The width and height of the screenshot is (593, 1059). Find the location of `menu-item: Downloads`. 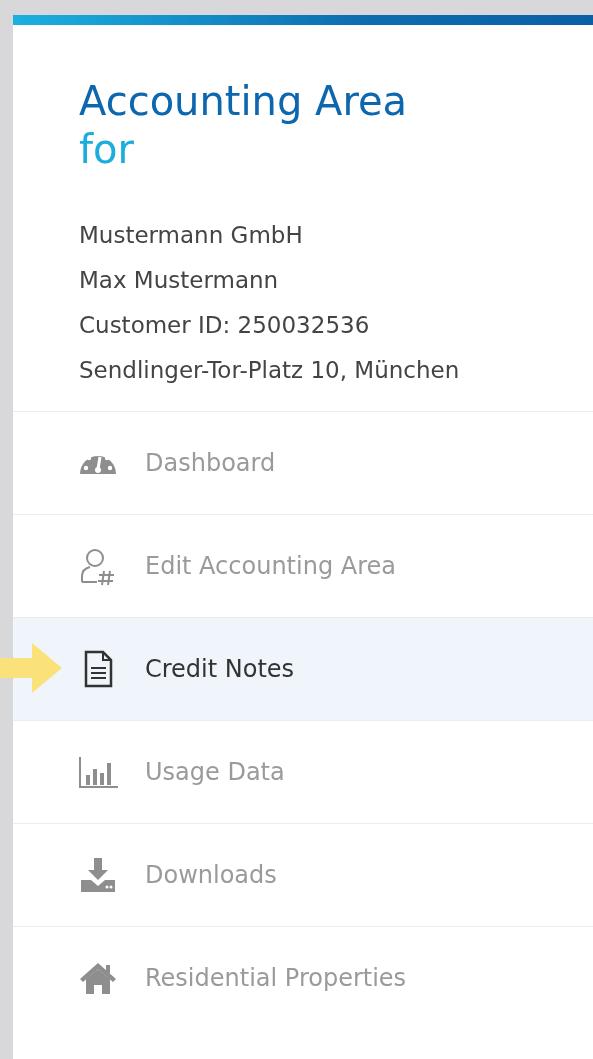

menu-item: Downloads is located at coordinates (303, 874).